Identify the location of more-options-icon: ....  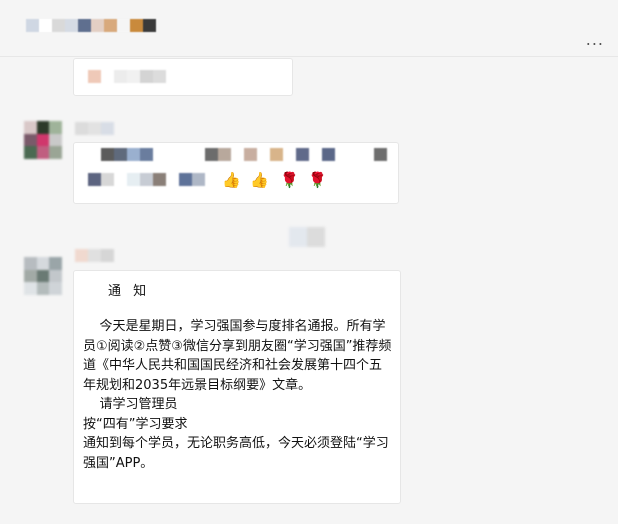
(595, 39).